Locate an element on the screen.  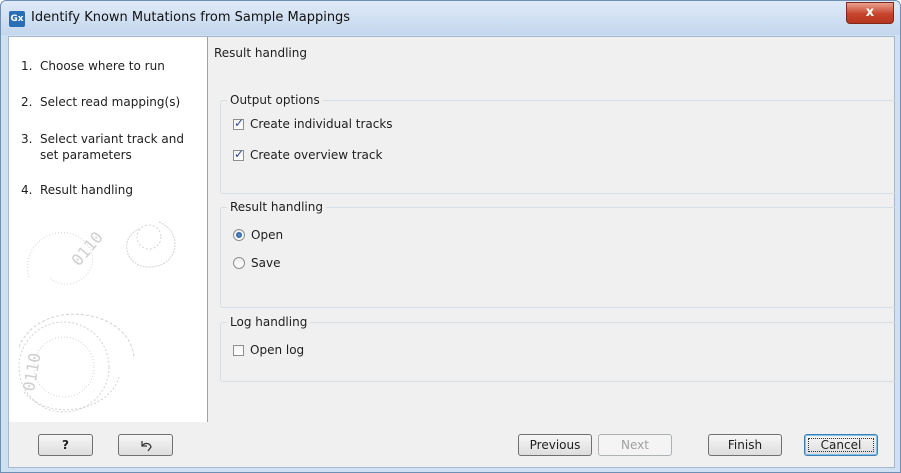
app-icon: Gx is located at coordinates (17, 19).